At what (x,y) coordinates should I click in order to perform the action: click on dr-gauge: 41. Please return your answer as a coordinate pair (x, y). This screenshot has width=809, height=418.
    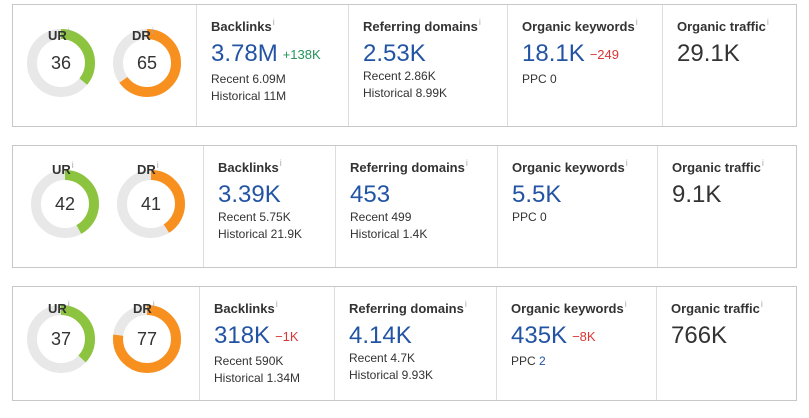
    Looking at the image, I should click on (151, 206).